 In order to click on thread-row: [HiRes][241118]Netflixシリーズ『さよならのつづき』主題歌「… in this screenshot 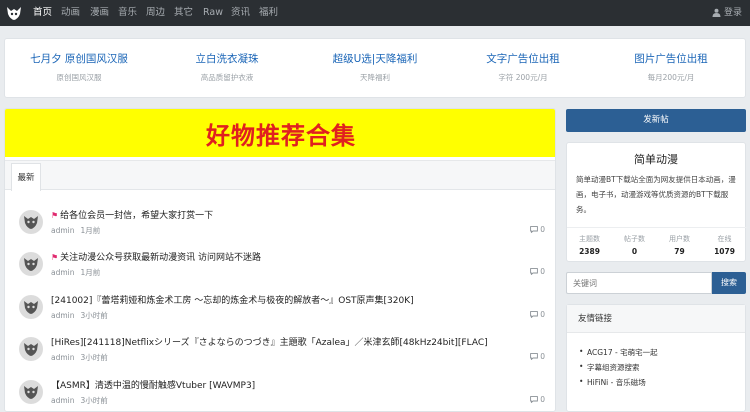, I will do `click(280, 351)`.